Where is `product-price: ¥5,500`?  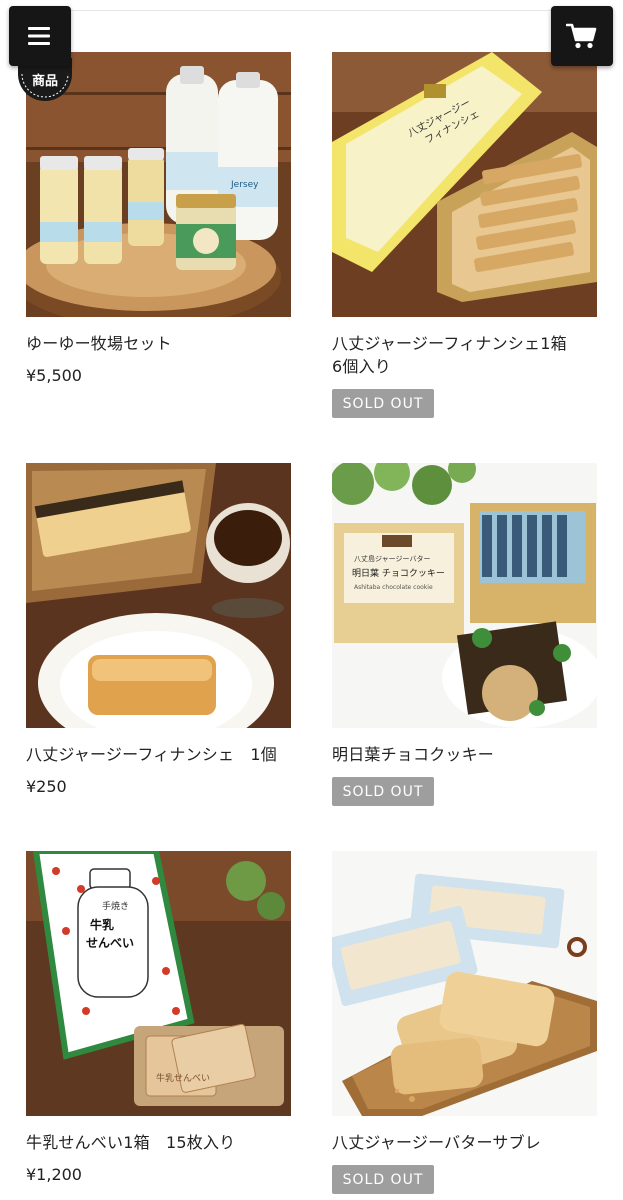
product-price: ¥5,500 is located at coordinates (54, 375).